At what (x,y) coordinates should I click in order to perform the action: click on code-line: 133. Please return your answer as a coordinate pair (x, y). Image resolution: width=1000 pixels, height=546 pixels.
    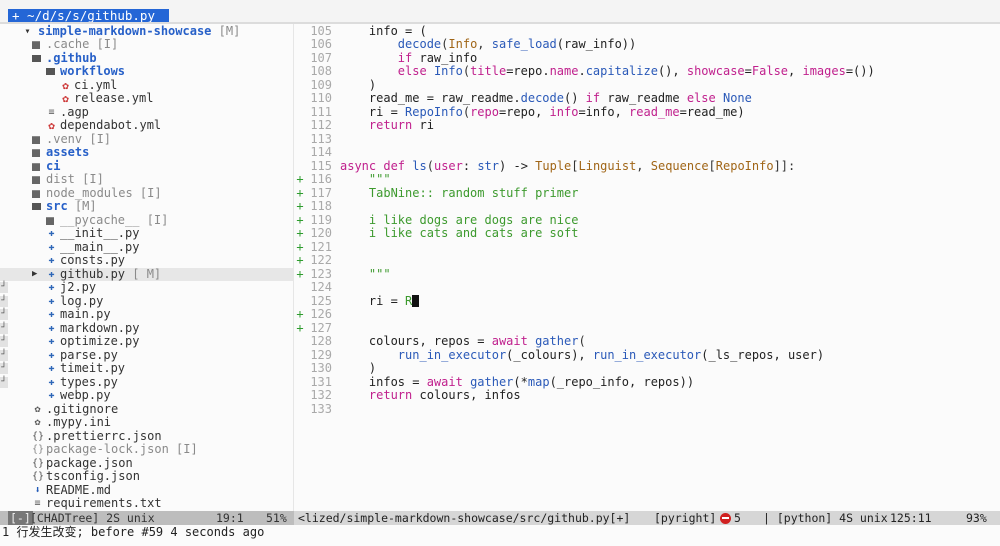
    Looking at the image, I should click on (647, 409).